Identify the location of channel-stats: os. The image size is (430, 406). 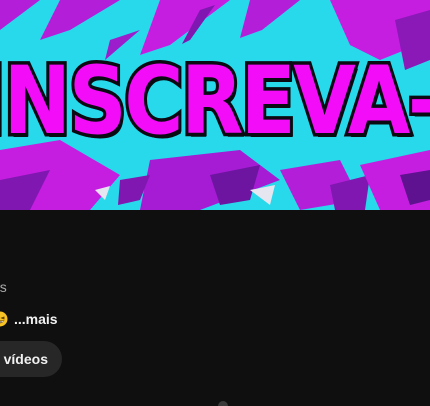
(3, 287).